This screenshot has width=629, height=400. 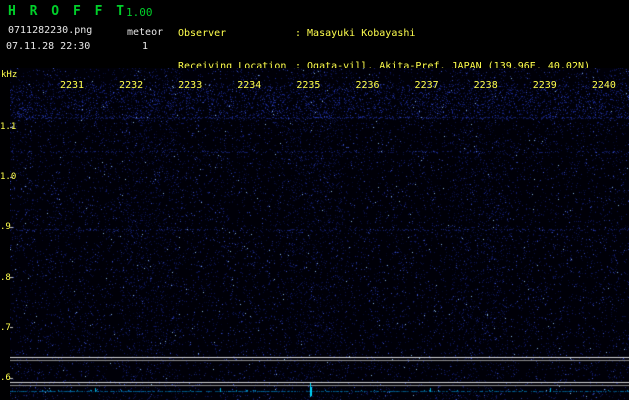 What do you see at coordinates (355, 33) in the screenshot?
I see `info-value: : Masayuki Kobayashi` at bounding box center [355, 33].